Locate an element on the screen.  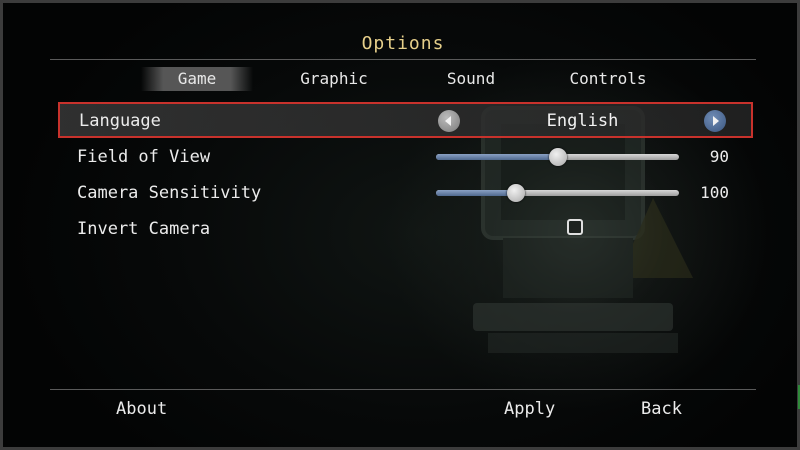
title-divider is located at coordinates (403, 59).